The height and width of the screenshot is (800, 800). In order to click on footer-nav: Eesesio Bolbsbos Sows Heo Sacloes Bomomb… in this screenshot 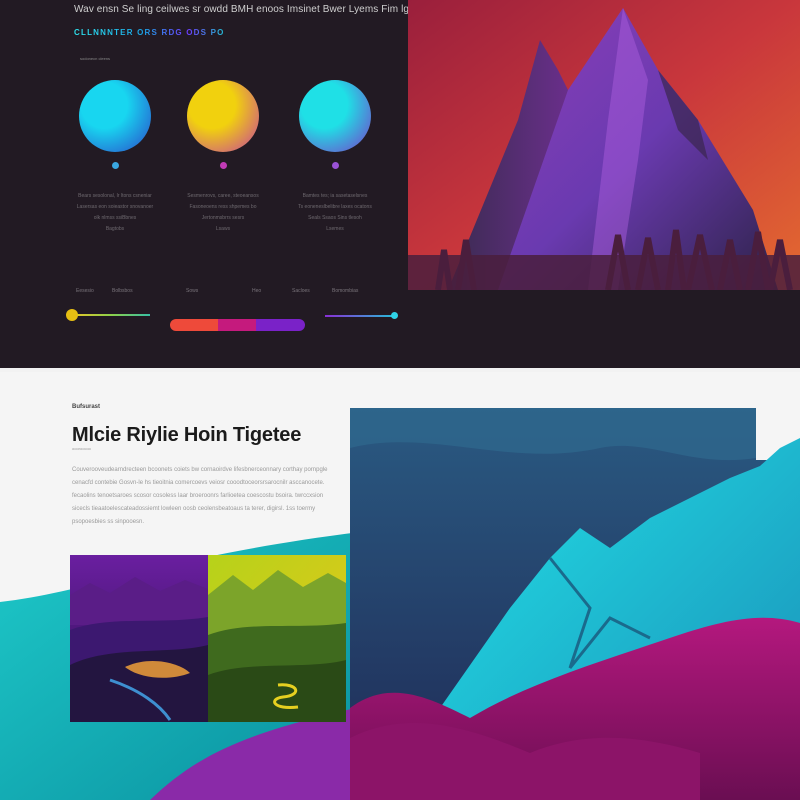, I will do `click(214, 293)`.